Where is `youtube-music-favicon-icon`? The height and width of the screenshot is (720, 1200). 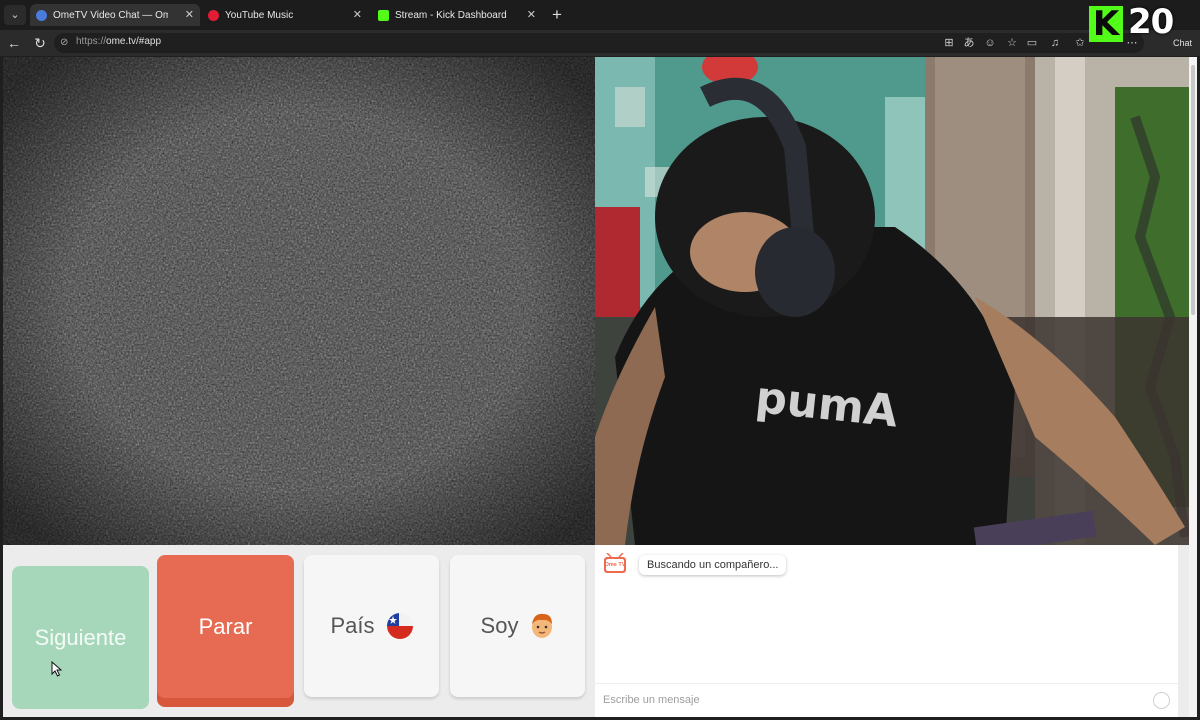
youtube-music-favicon-icon is located at coordinates (213, 15).